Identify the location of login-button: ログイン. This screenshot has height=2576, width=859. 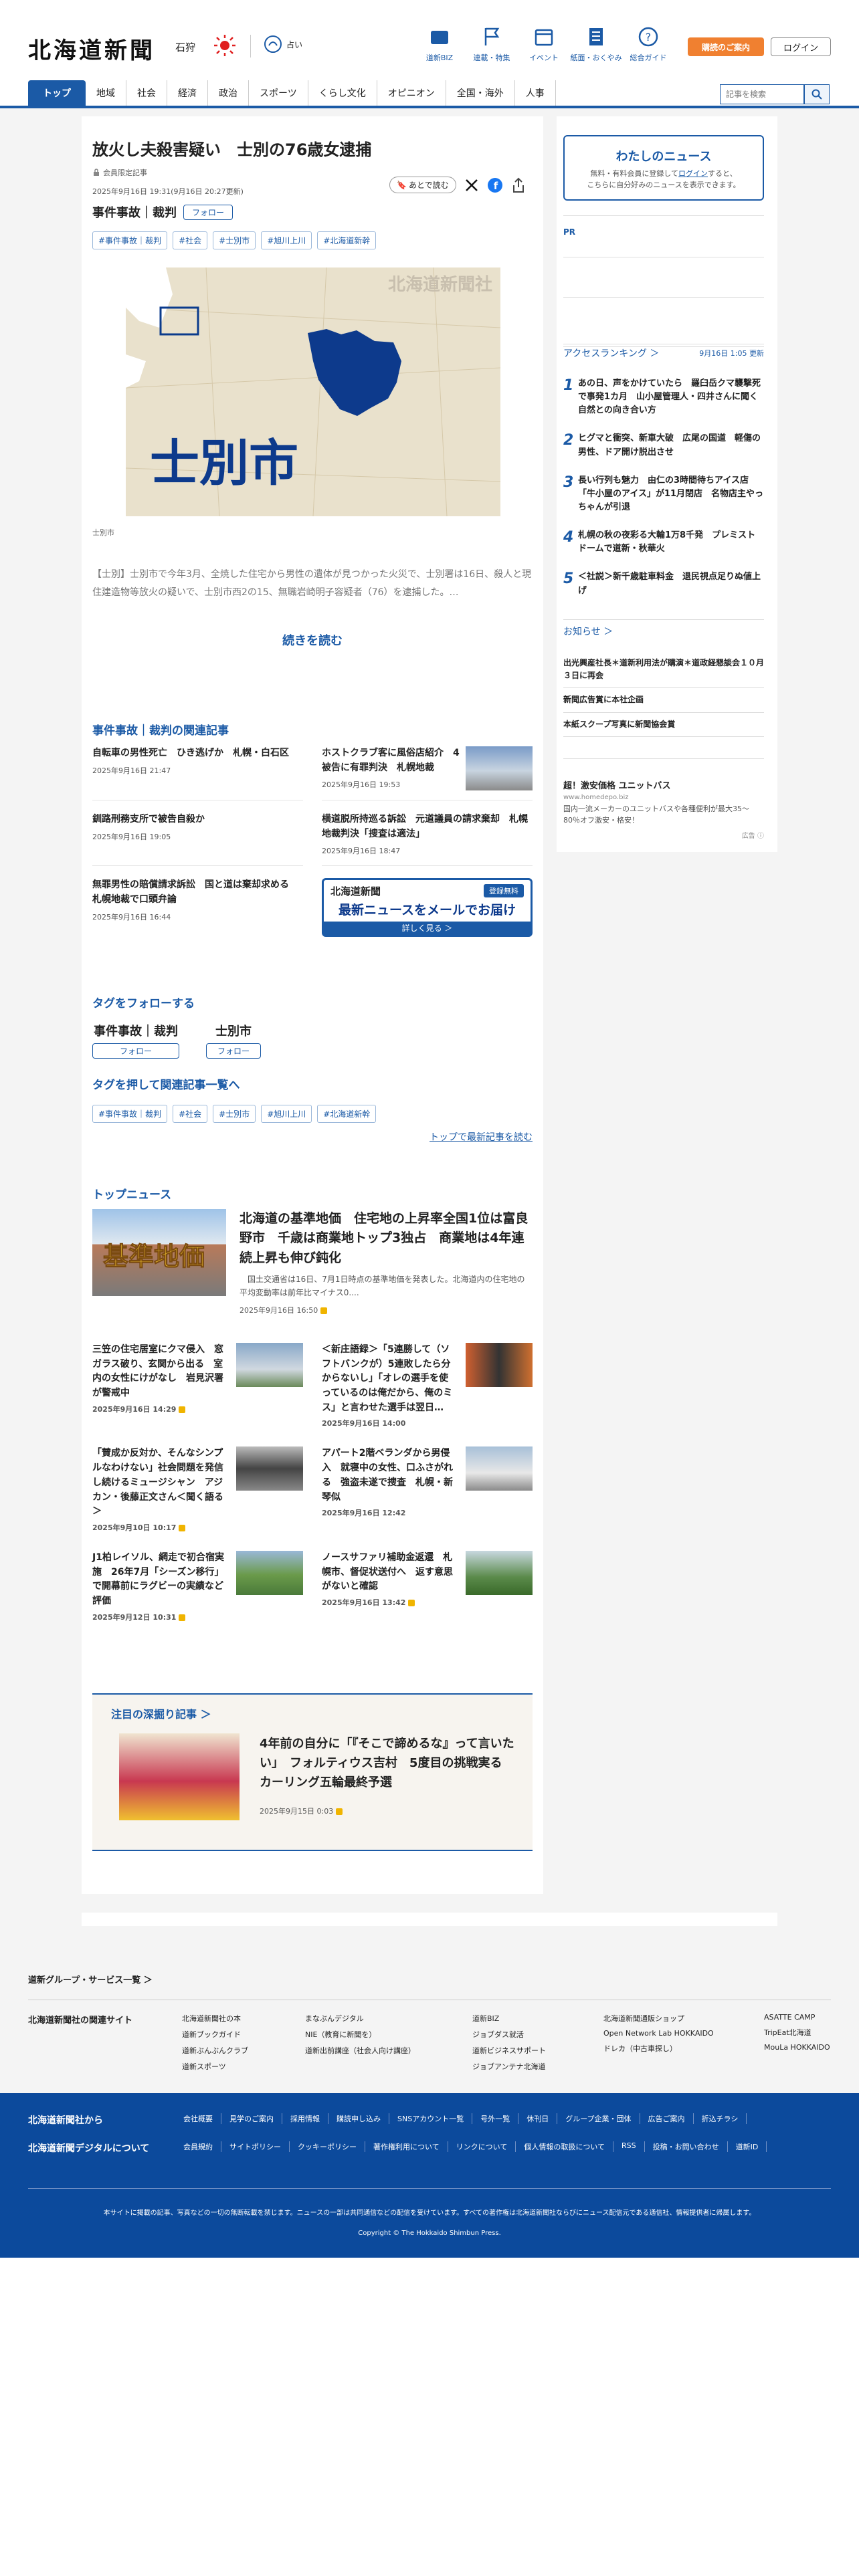
(801, 47).